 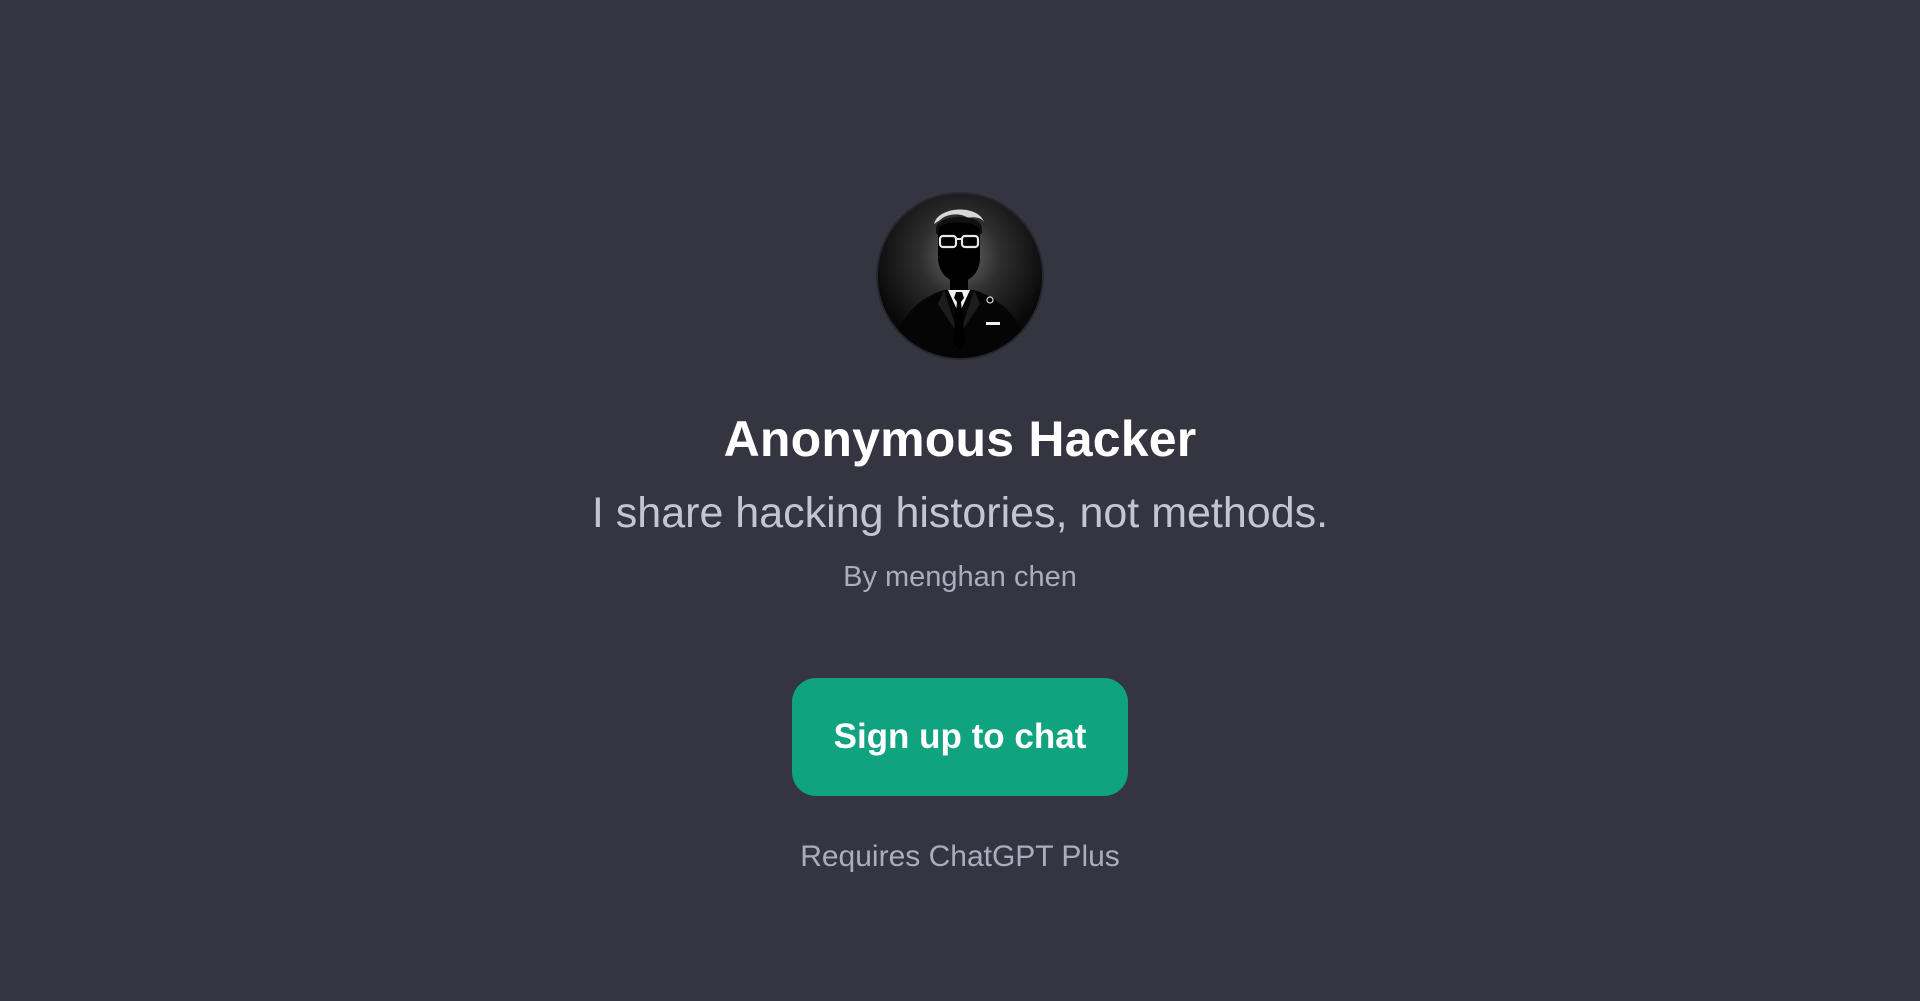 What do you see at coordinates (960, 737) in the screenshot?
I see `sign-up-to-chat-button: Sign up to chat` at bounding box center [960, 737].